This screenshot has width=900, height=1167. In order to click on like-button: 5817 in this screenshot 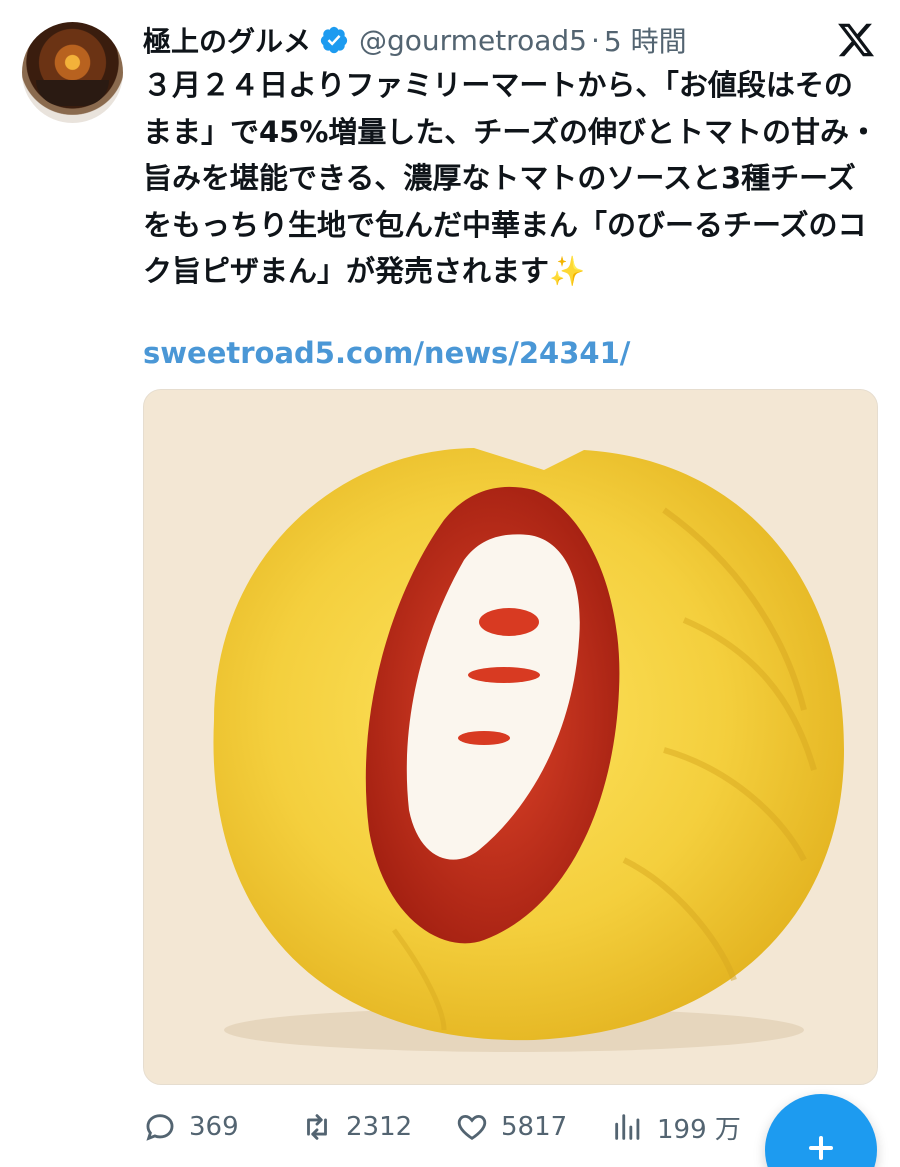, I will do `click(511, 1127)`.